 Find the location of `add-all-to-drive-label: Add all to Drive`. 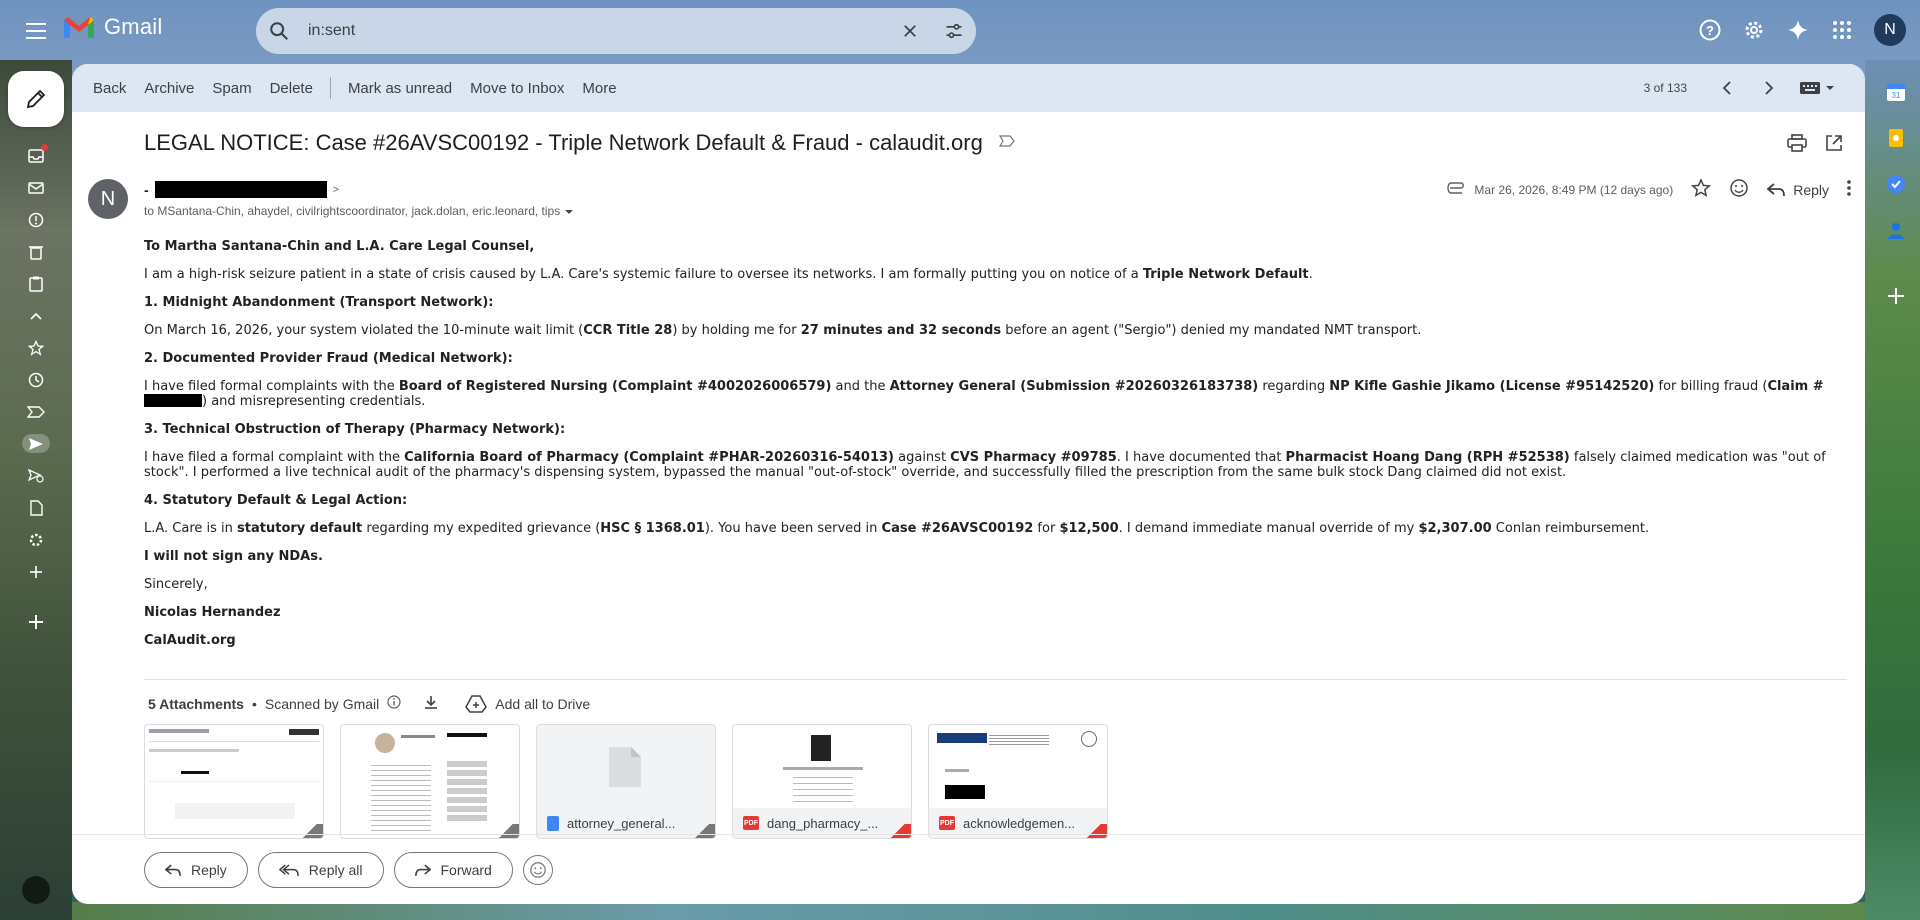

add-all-to-drive-label: Add all to Drive is located at coordinates (543, 703).